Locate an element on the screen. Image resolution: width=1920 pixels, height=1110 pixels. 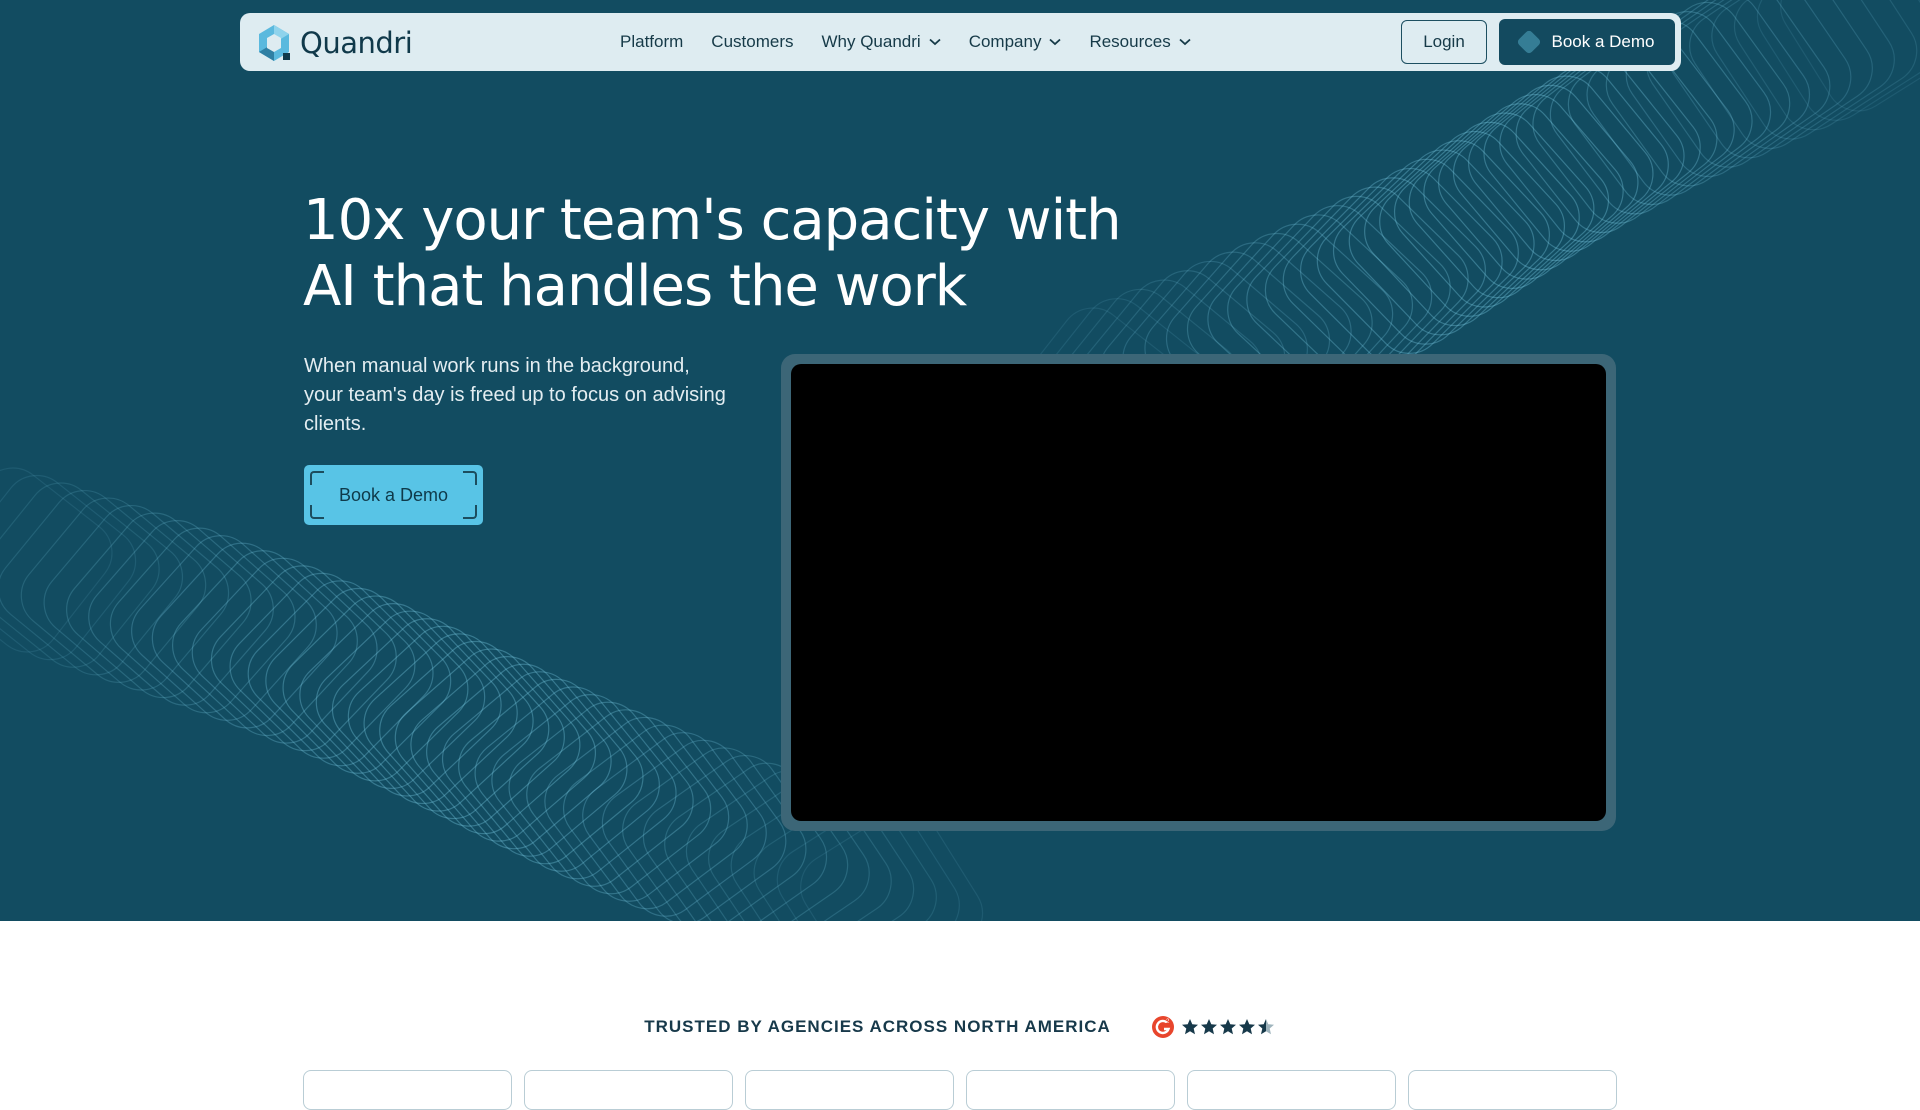
nav-item-platform: Platform is located at coordinates (651, 42).